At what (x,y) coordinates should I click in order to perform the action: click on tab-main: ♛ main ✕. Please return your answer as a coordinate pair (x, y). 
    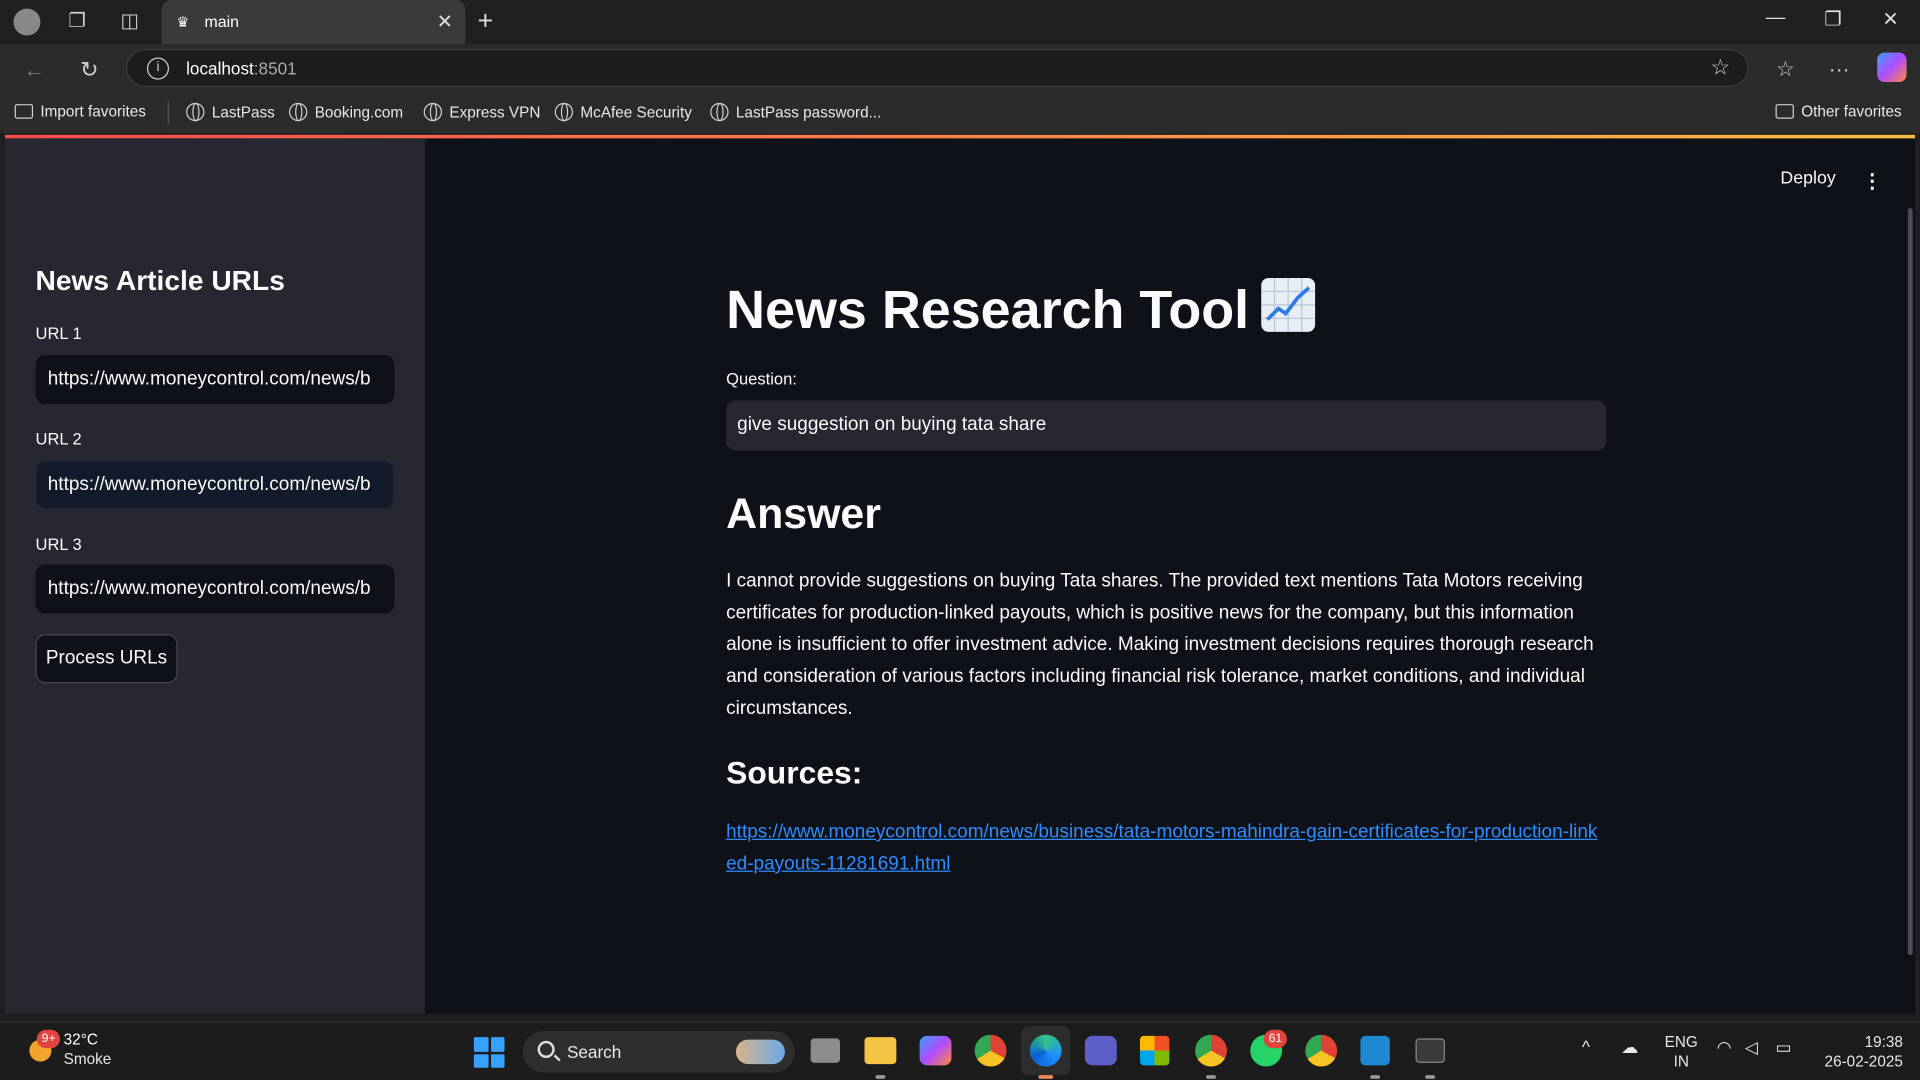
    Looking at the image, I should click on (313, 22).